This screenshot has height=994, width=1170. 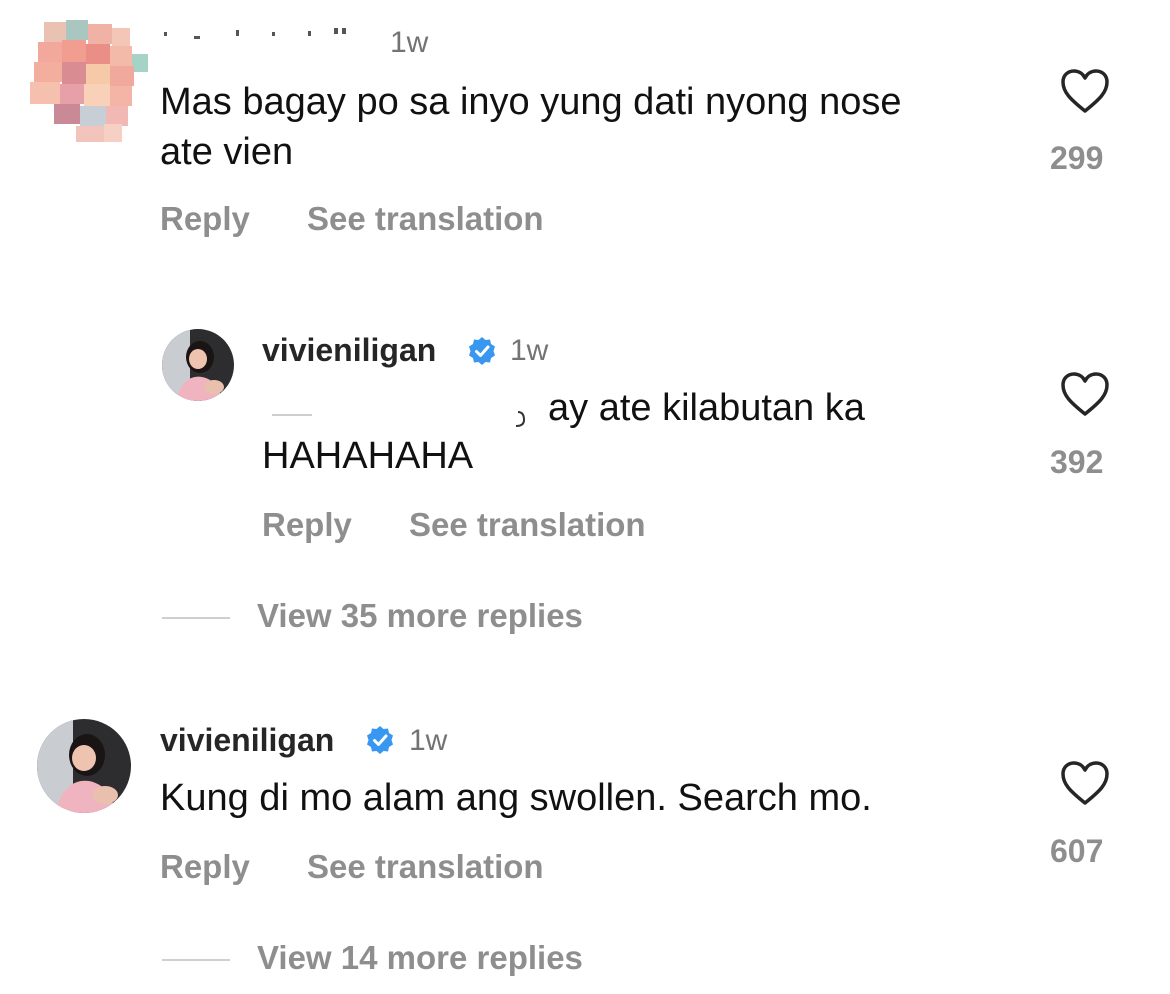 What do you see at coordinates (516, 798) in the screenshot?
I see `comment-text-line-1: Kung di mo alam ang swollen. Search mo.` at bounding box center [516, 798].